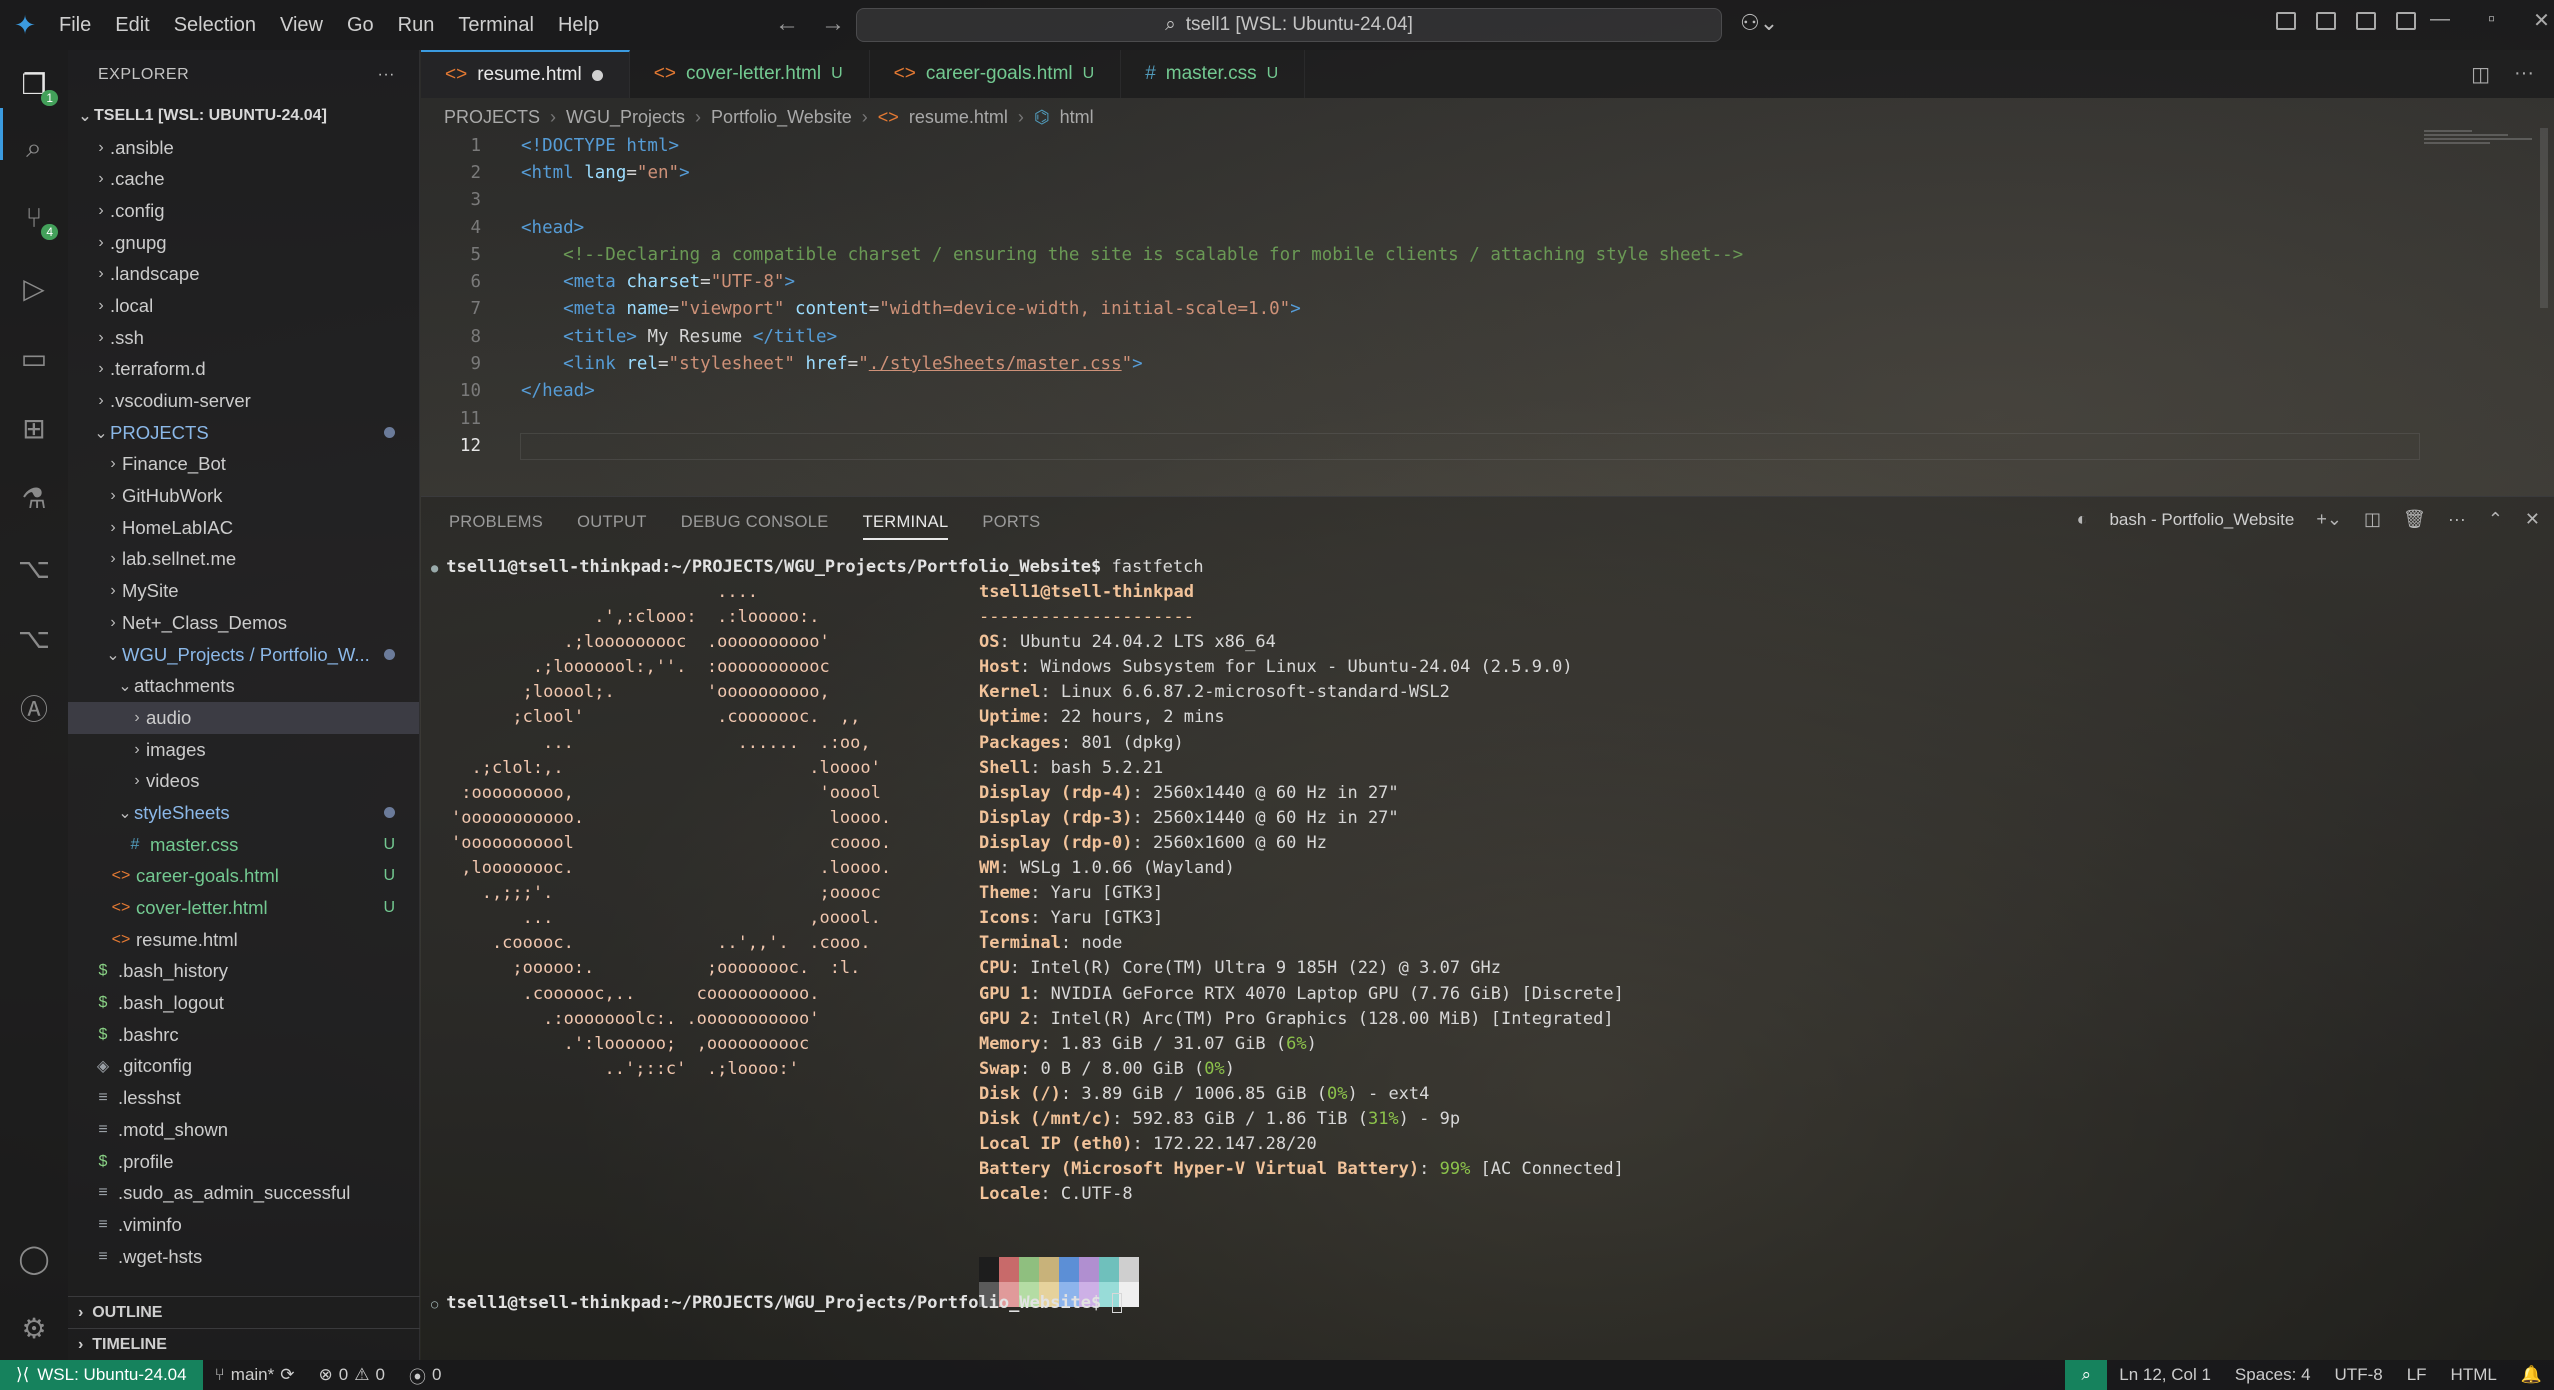 This screenshot has height=1390, width=2554. I want to click on menu-go: Go, so click(360, 25).